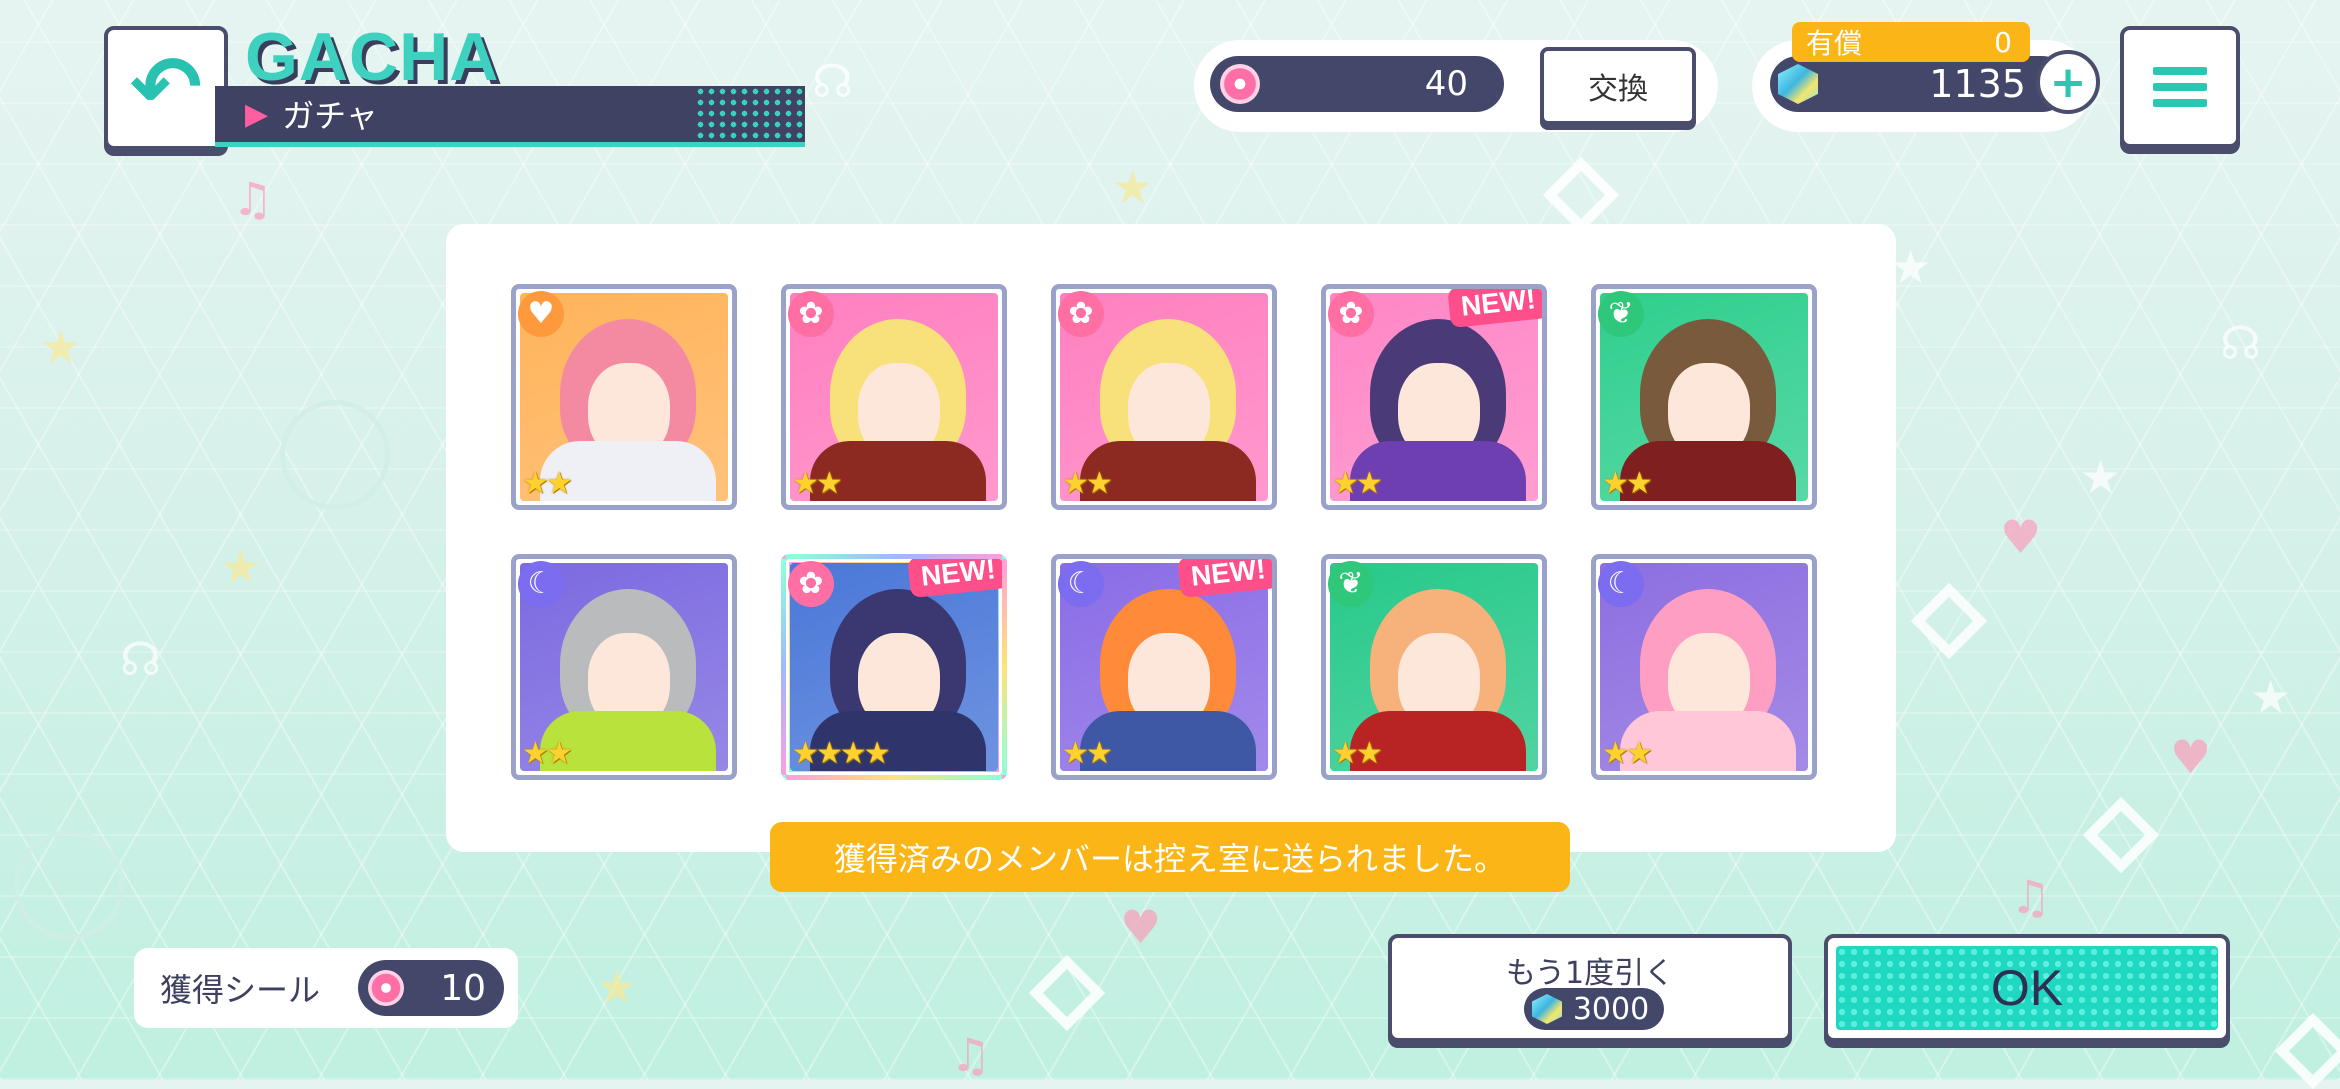 The image size is (2340, 1089). I want to click on page-title: GACHA, so click(372, 57).